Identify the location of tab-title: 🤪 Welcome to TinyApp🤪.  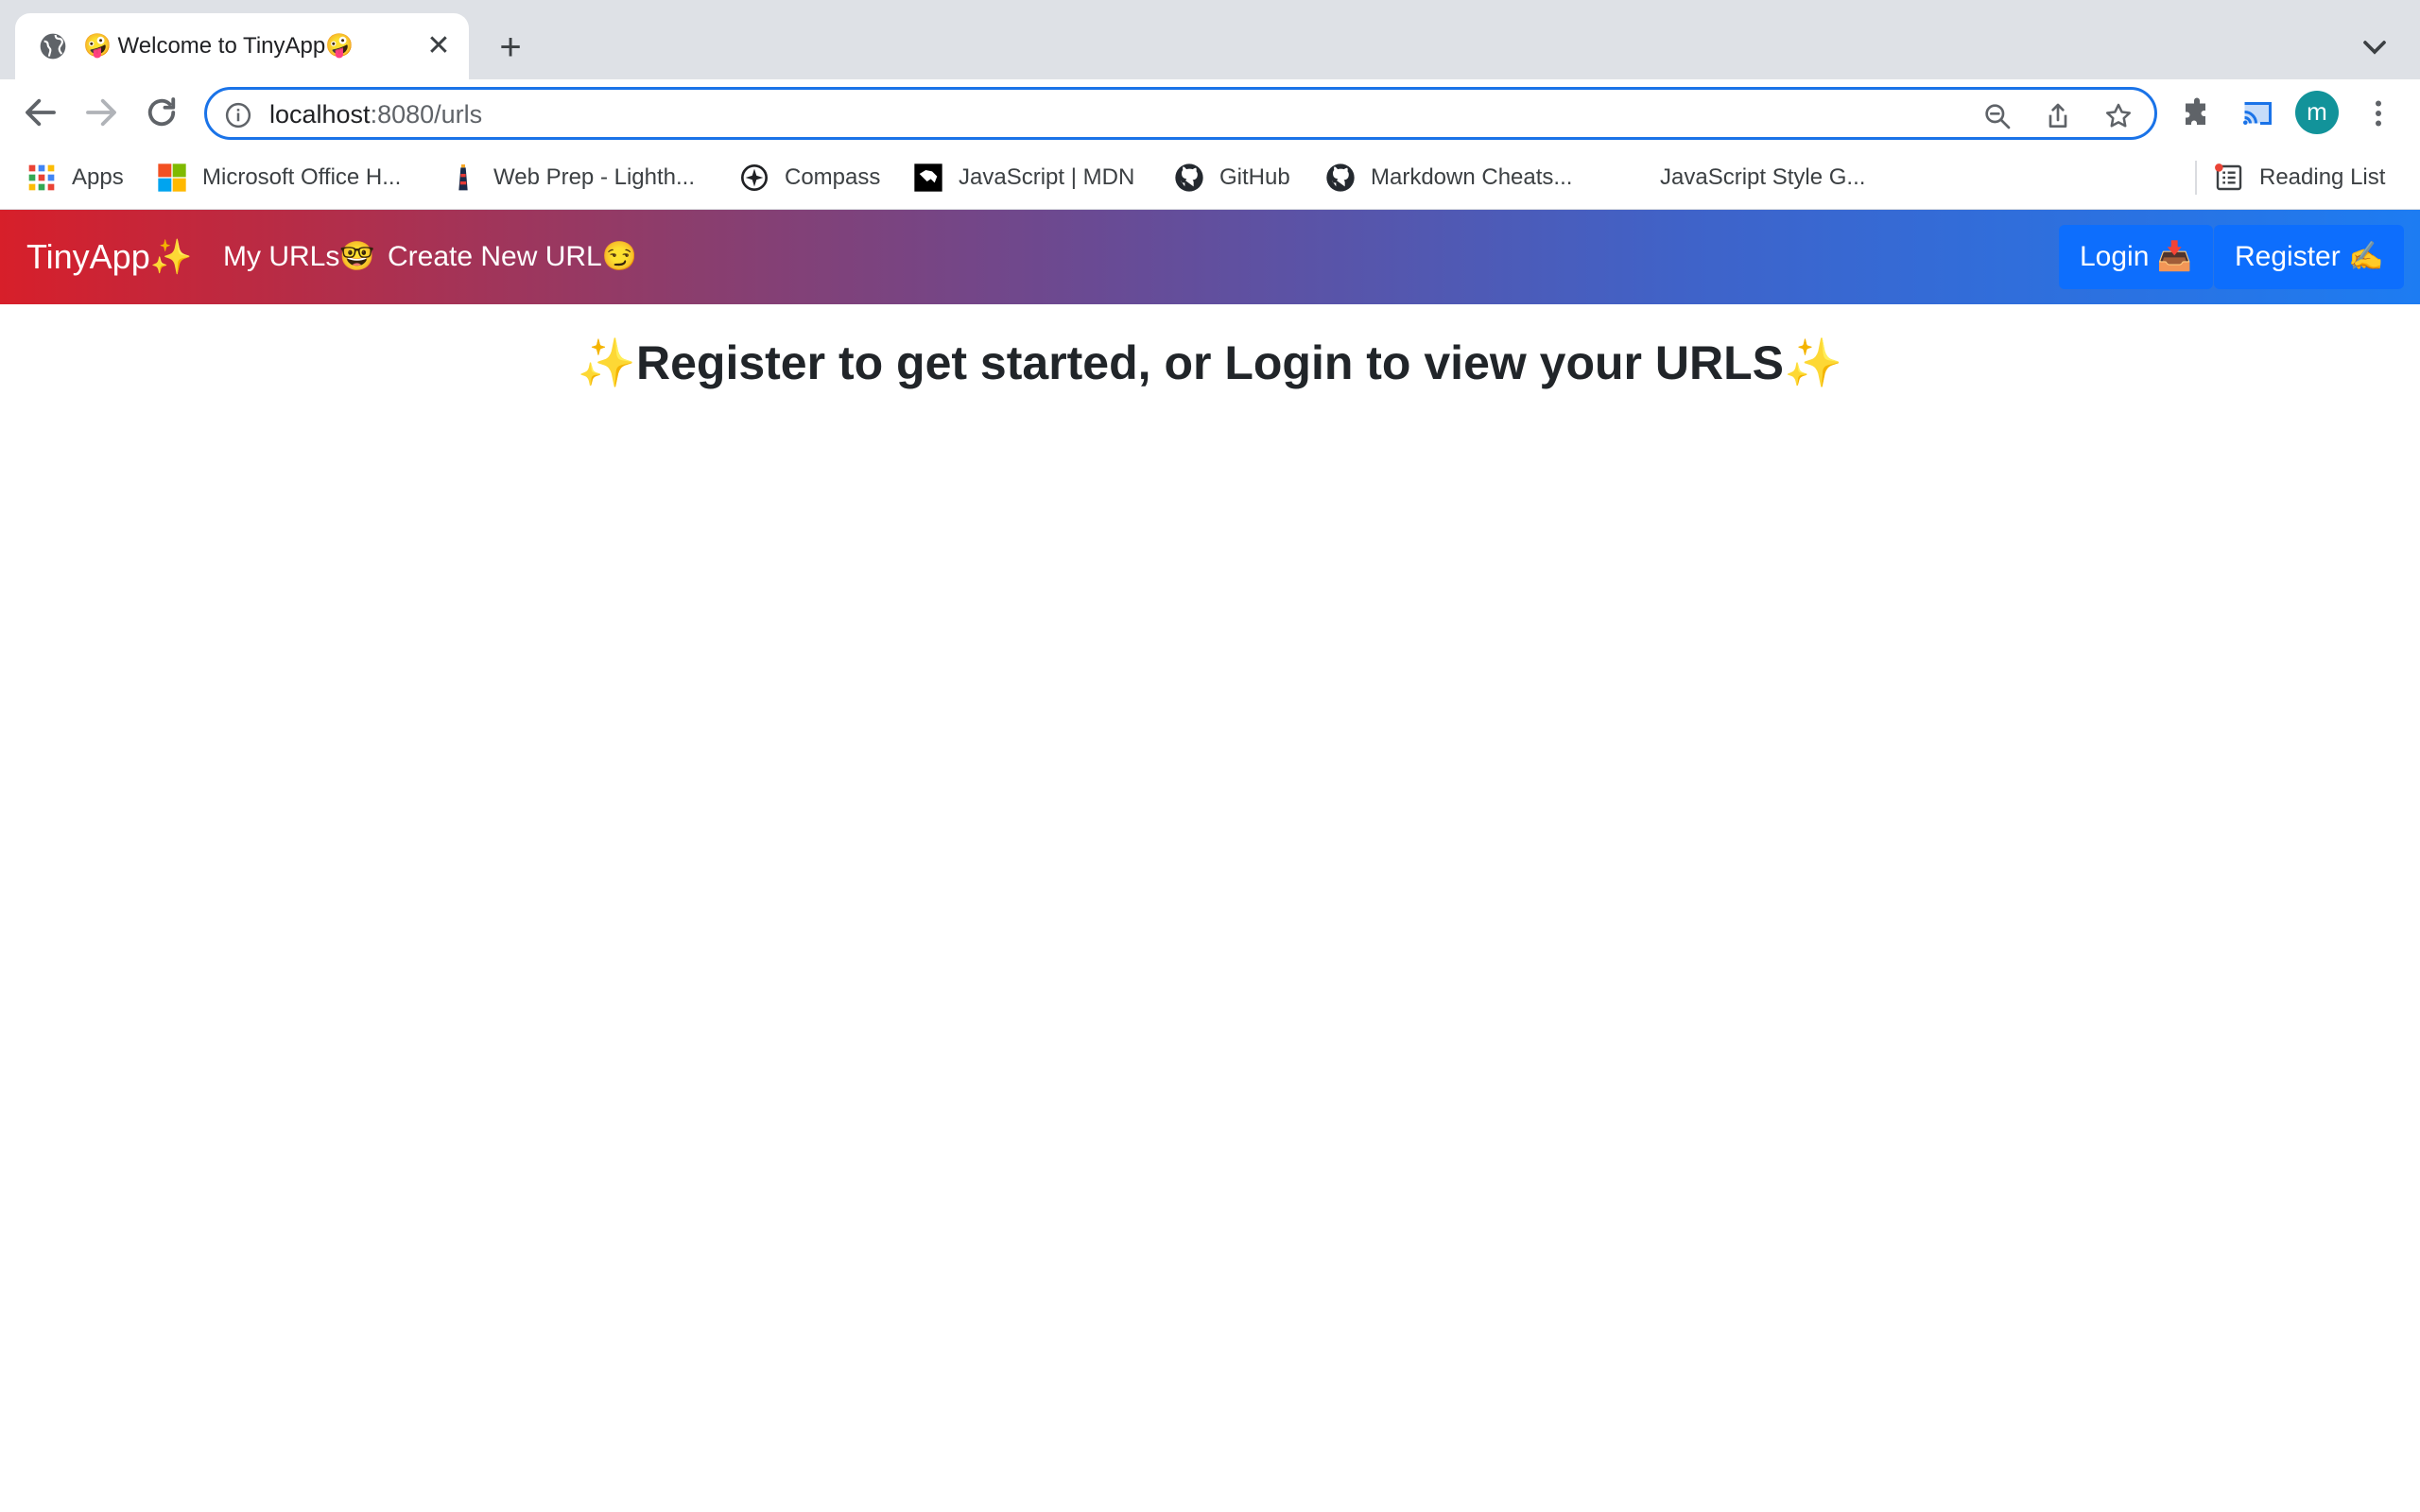
(218, 46).